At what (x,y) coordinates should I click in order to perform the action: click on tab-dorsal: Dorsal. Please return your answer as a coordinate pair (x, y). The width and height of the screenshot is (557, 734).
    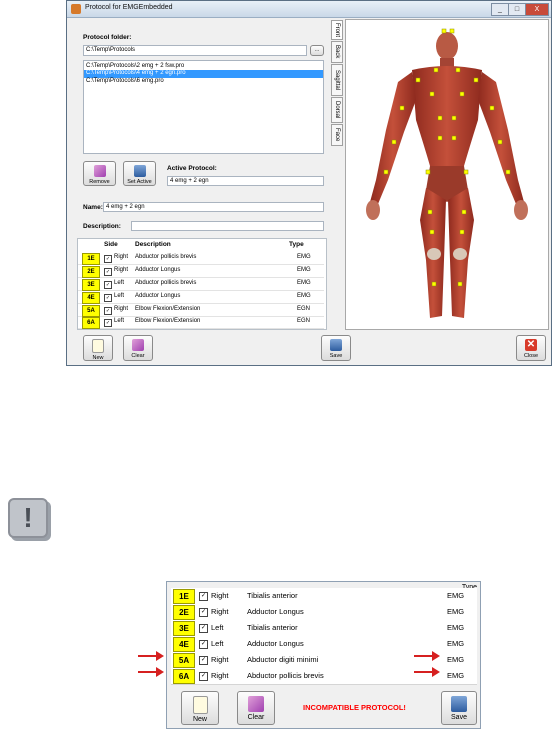
    Looking at the image, I should click on (337, 110).